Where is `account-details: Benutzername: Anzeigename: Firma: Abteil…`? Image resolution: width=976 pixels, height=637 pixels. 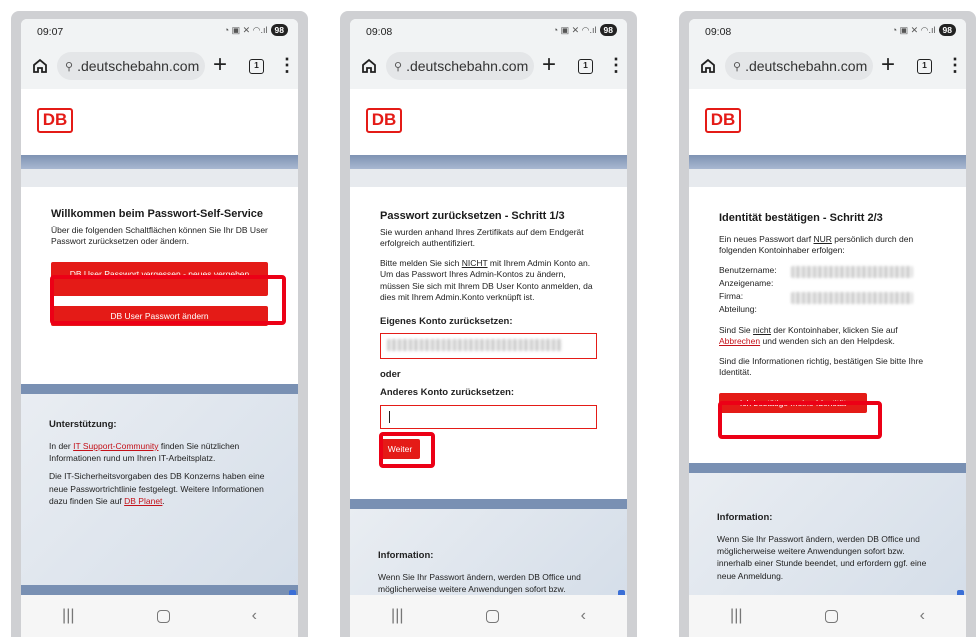
account-details: Benutzername: Anzeigename: Firma: Abteil… is located at coordinates (827, 291).